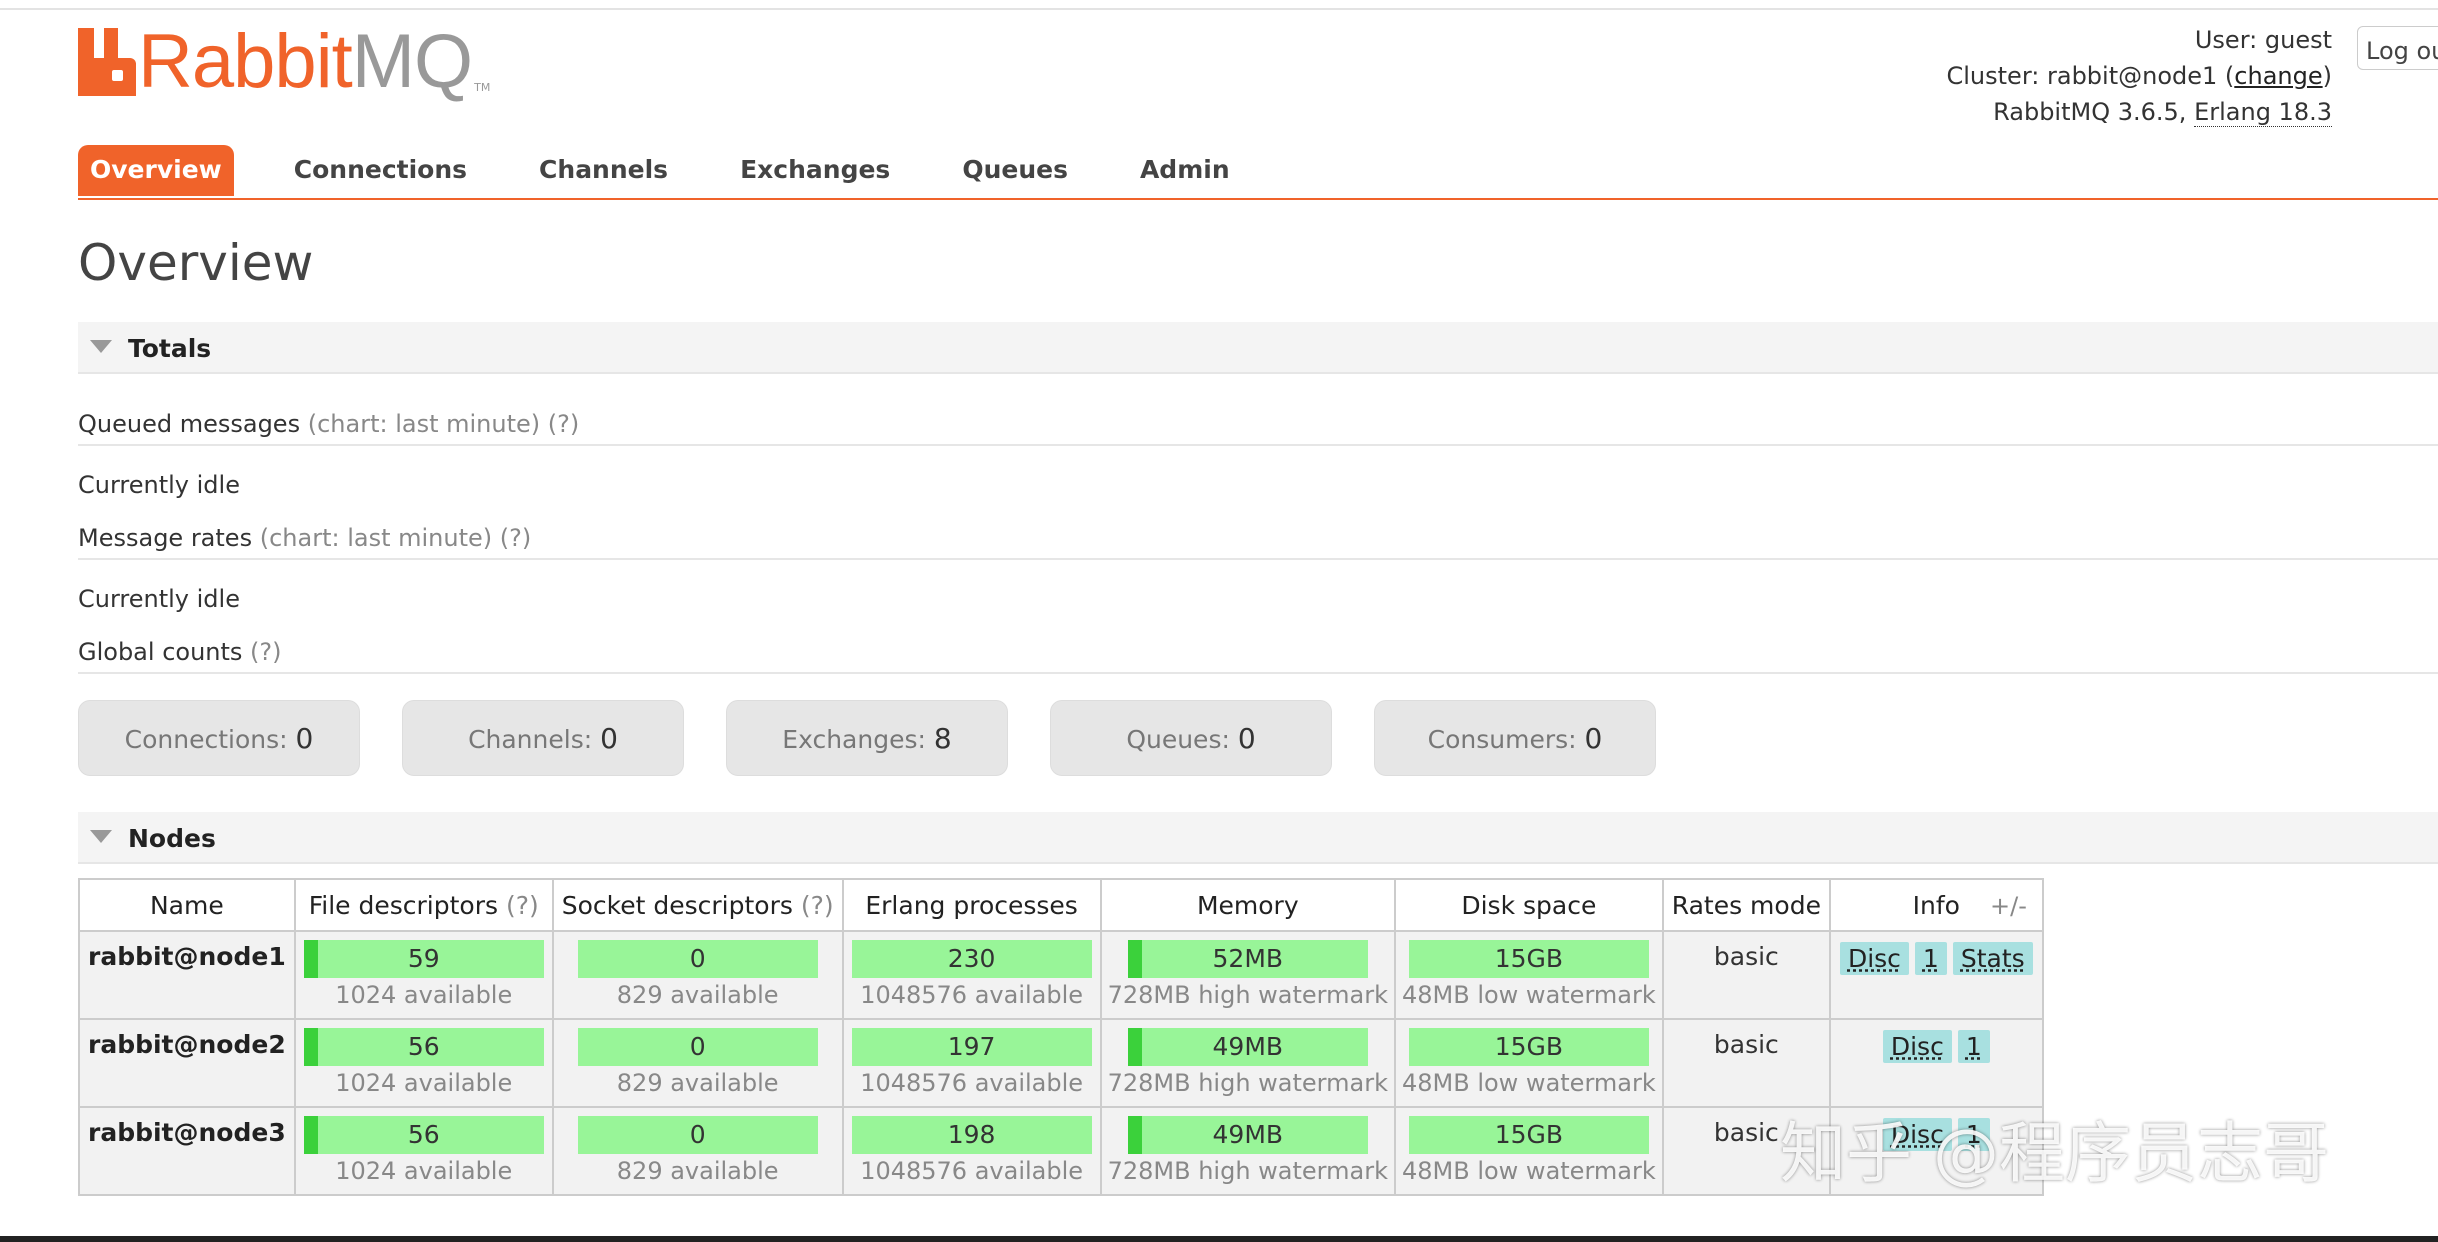 The image size is (2438, 1242). What do you see at coordinates (392, 170) in the screenshot?
I see `tab-connections: Connections` at bounding box center [392, 170].